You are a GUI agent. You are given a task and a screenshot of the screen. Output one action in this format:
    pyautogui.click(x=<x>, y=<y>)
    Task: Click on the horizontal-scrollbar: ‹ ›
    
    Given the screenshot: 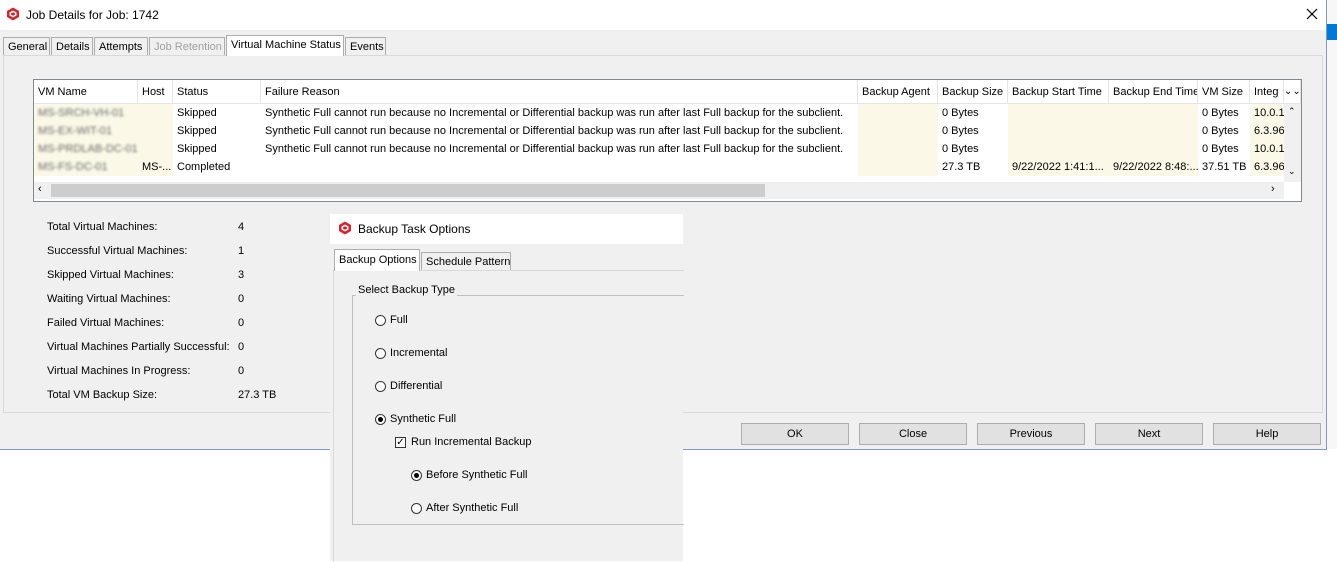 What is the action you would take?
    pyautogui.click(x=659, y=190)
    